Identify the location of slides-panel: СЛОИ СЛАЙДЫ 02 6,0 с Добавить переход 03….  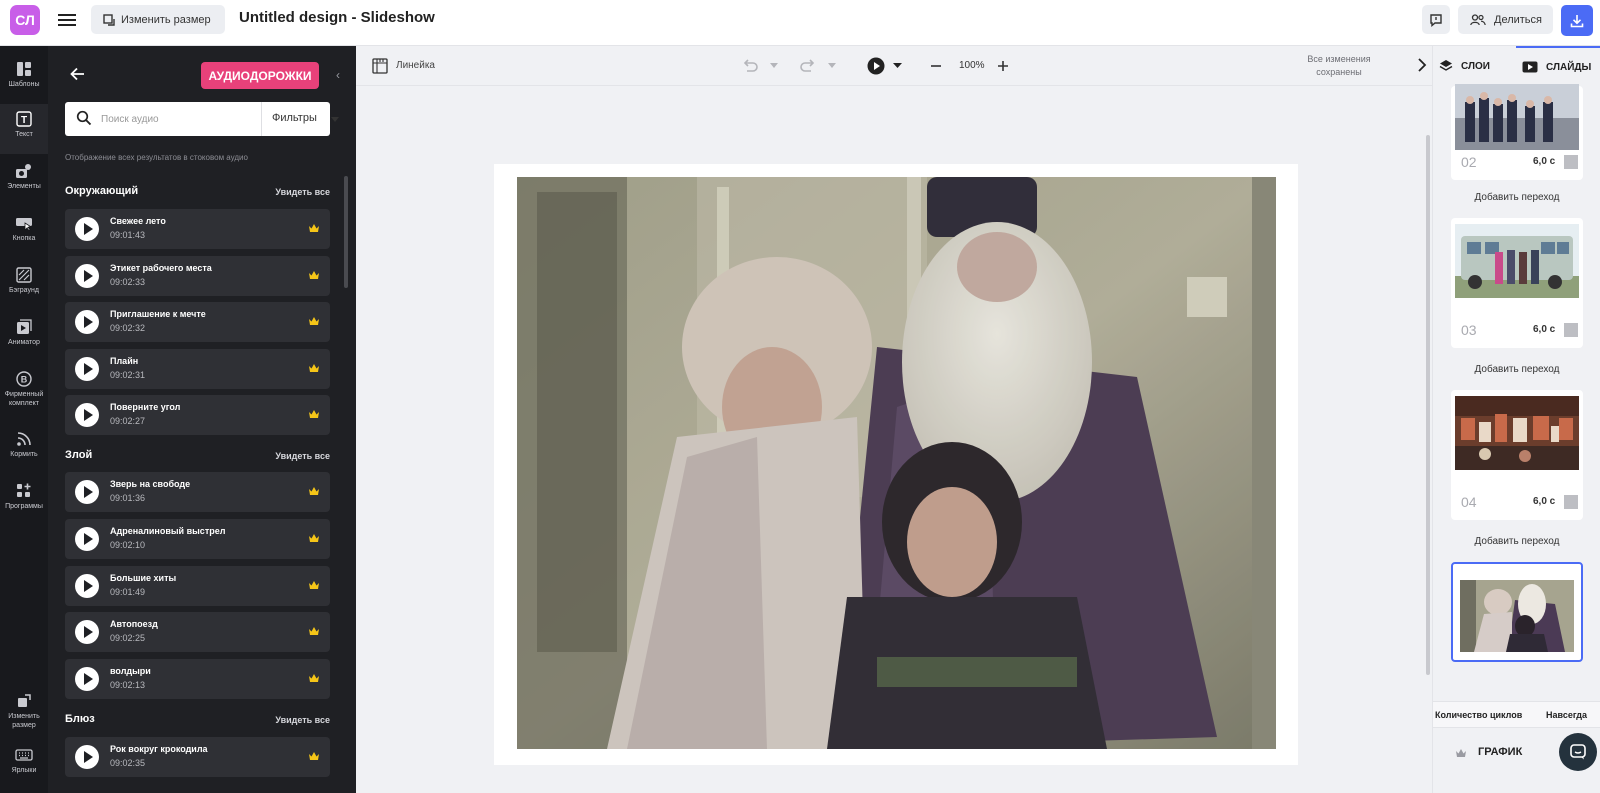
(1516, 419).